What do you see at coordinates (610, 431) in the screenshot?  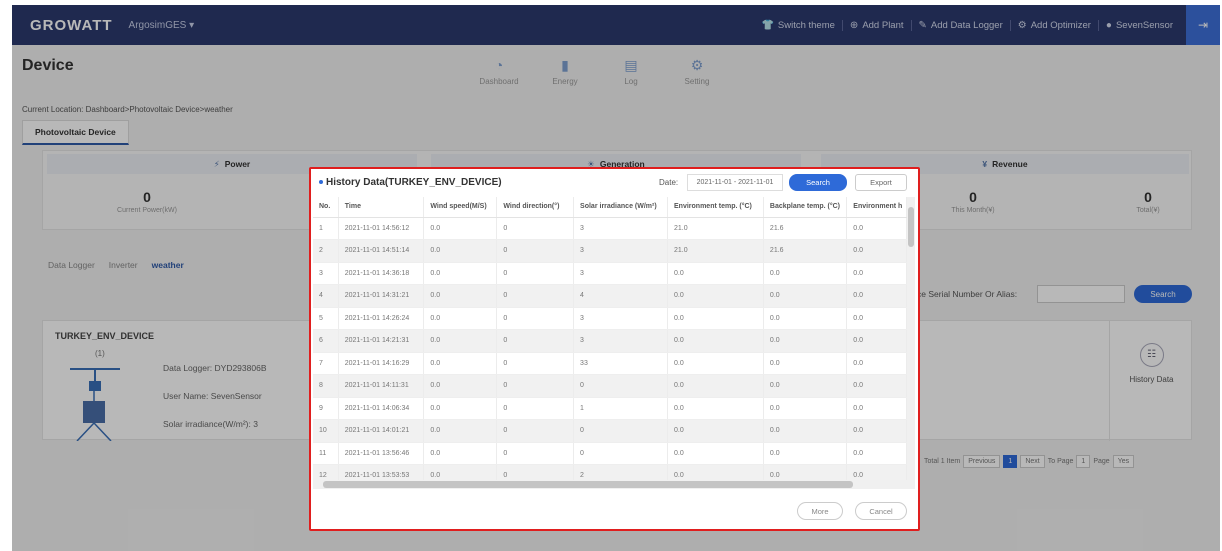 I see `table-row: 10 2021-11-01 14:01:21 0.0 0 0 0.0 0.0 0.0` at bounding box center [610, 431].